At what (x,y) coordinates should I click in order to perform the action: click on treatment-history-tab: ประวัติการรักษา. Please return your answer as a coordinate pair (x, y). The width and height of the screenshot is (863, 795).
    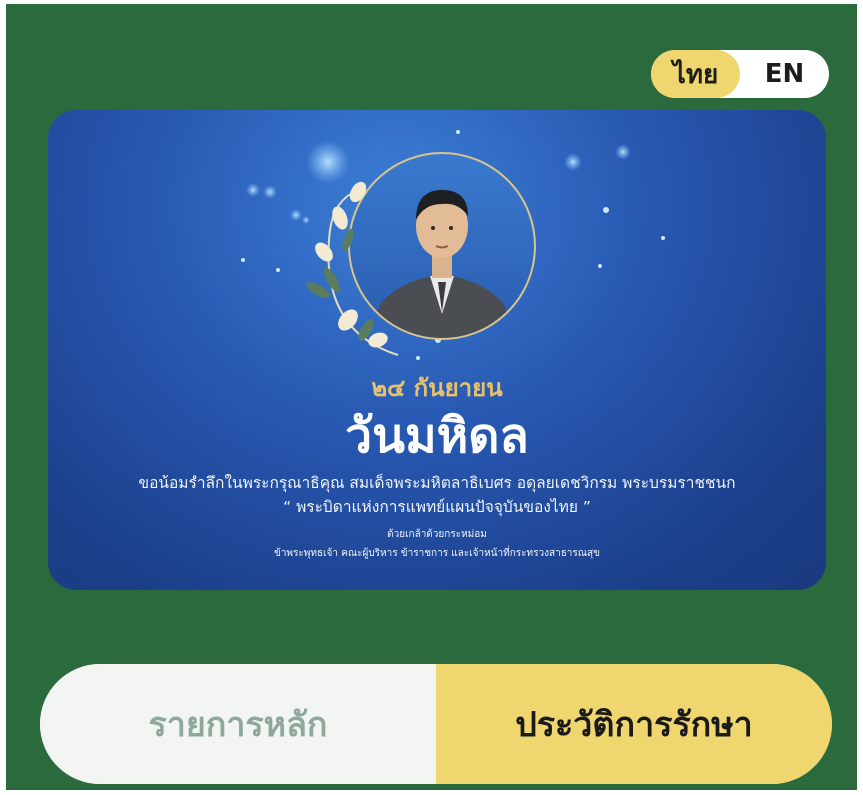
    Looking at the image, I should click on (634, 724).